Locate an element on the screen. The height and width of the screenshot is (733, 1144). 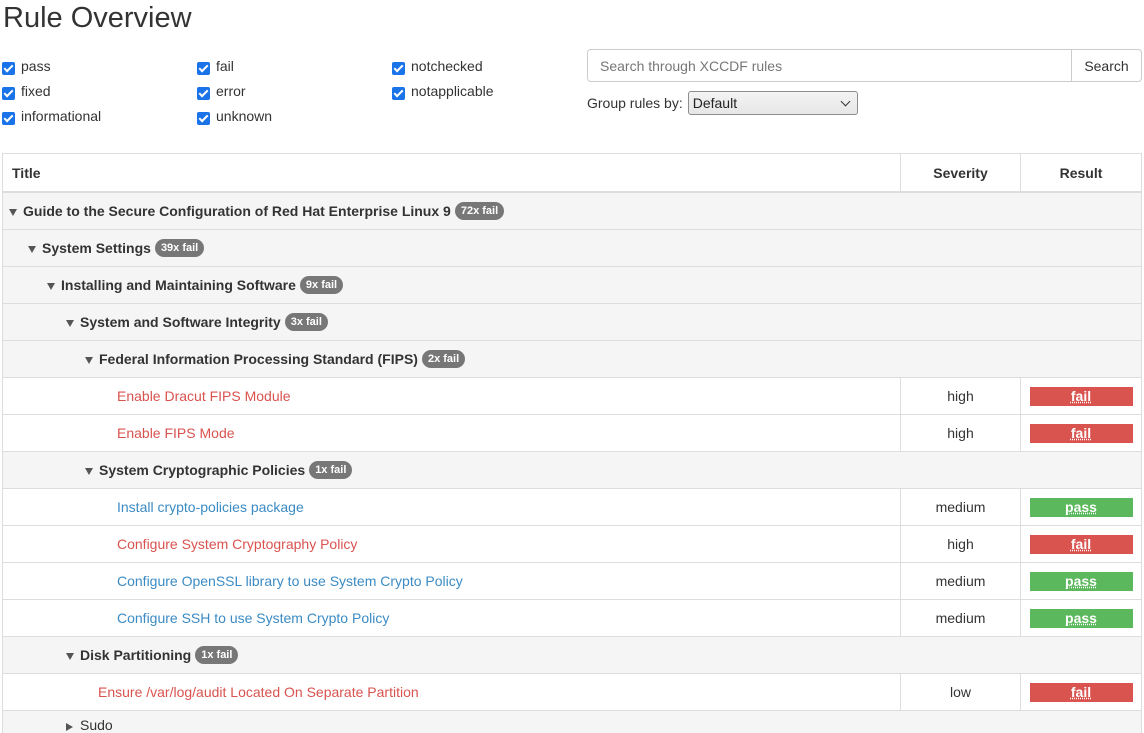
filter-fail: fail is located at coordinates (215, 66).